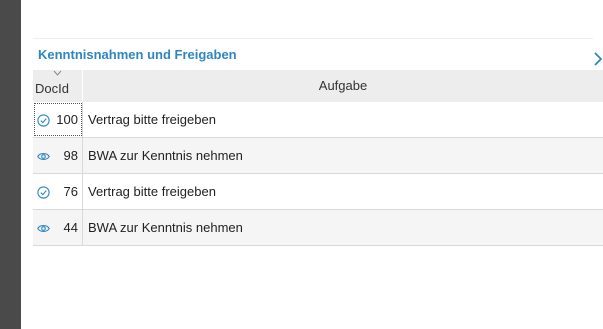 The height and width of the screenshot is (329, 603). I want to click on table-row: 44 BWA zur Kenntnis nehmen, so click(318, 228).